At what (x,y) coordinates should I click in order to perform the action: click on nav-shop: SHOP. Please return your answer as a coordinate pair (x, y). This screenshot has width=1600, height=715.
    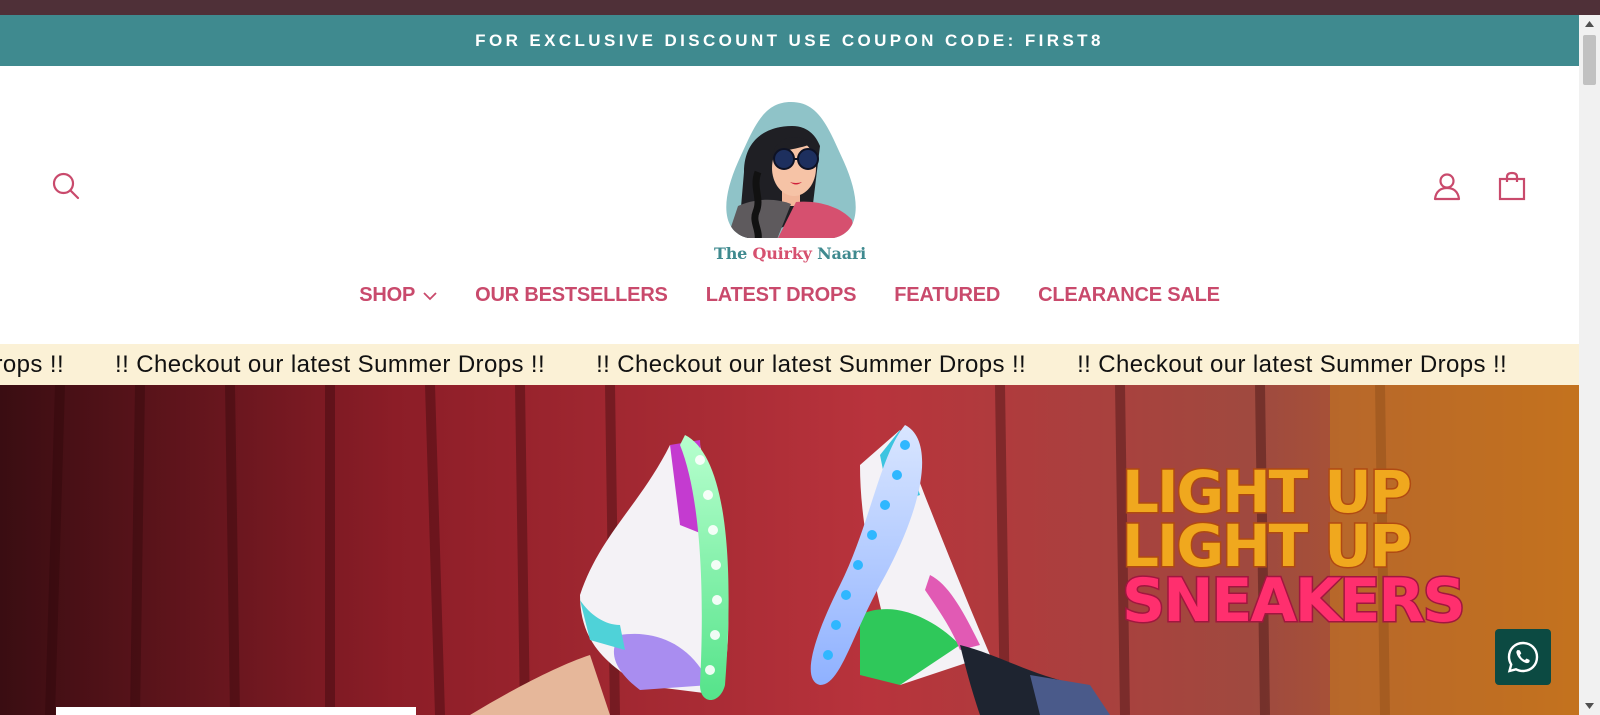
    Looking at the image, I should click on (398, 295).